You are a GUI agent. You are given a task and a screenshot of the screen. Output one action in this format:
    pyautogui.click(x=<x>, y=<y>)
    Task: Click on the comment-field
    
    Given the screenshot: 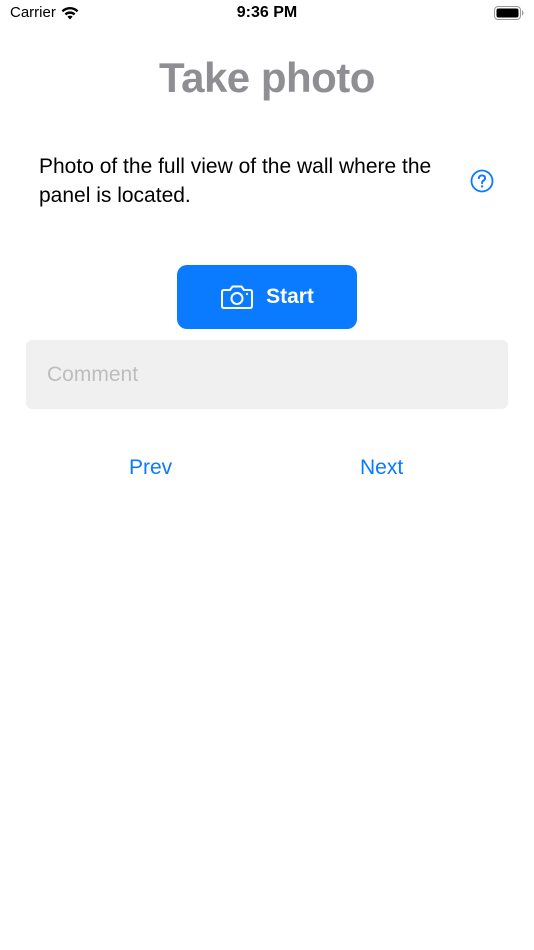 What is the action you would take?
    pyautogui.click(x=267, y=374)
    